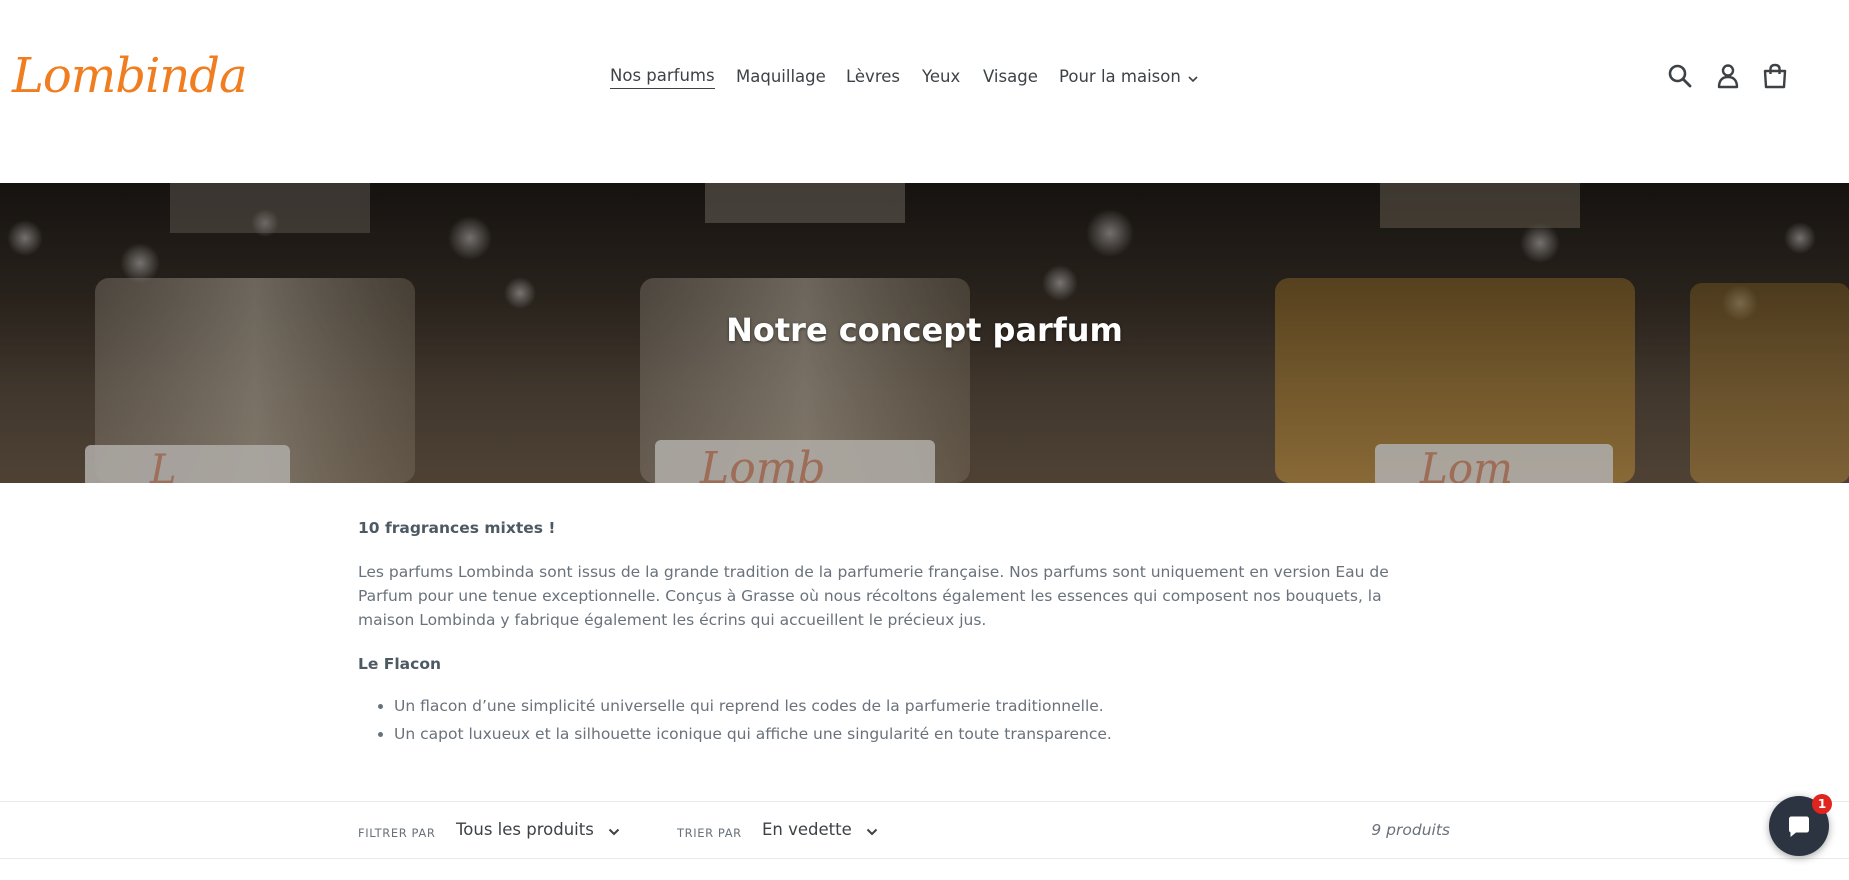 This screenshot has width=1849, height=880. What do you see at coordinates (525, 829) in the screenshot?
I see `filter-select-value: Tous les produits` at bounding box center [525, 829].